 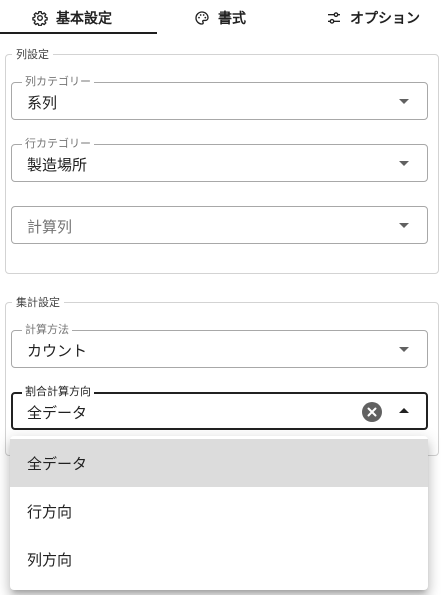 What do you see at coordinates (57, 413) in the screenshot?
I see `ratio-direction-value: 全データ` at bounding box center [57, 413].